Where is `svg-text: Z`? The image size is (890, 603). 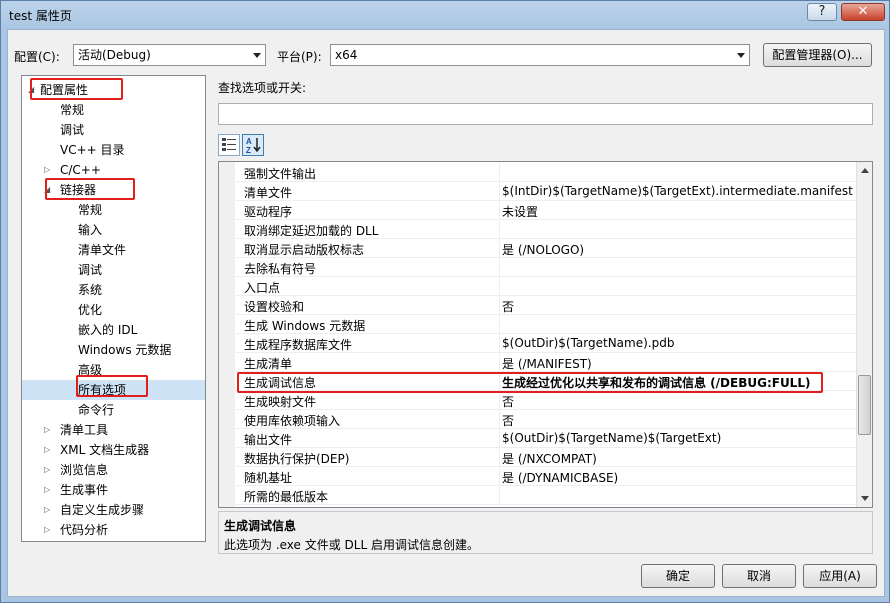
svg-text: Z is located at coordinates (248, 150).